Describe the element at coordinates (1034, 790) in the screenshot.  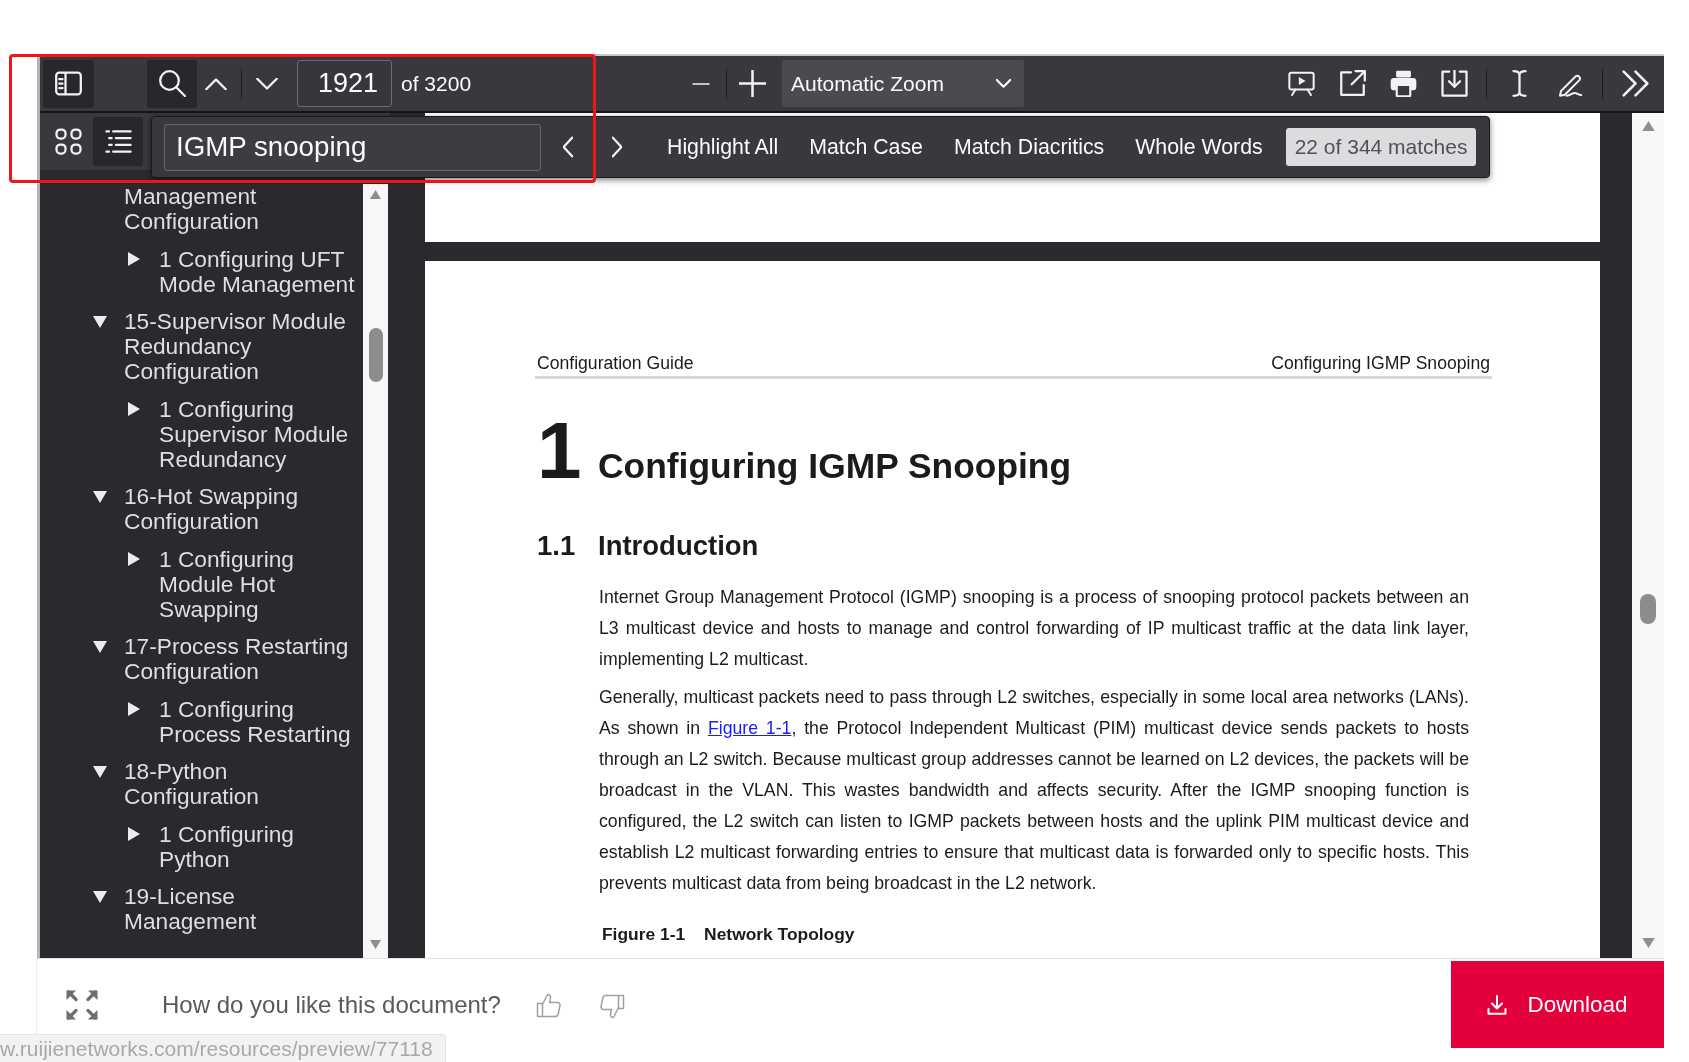
I see `body-paragraph: Generally, multicast packets need to pass through L2 switches, especially in some local area networks (LANs). As shown in Figure 1-1, the Protocol Independent Multicast (PIM) multicast device sends packets to hosts through an L2 switch. Because multicast group addresses cannot be learned on L2 devices, the packets will be broadcast in the VLAN. This wastes bandwidth and affects security. After the IGMP snooping function is configured, the L2 switch can listen to IGMP packets between hosts and the uplink PIM multicast device and establish L2 multicast forwarding entries to ensure that multicast data is forwarded only to specific hosts. This prevents multicast data from being broadcast in the L2 network.` at that location.